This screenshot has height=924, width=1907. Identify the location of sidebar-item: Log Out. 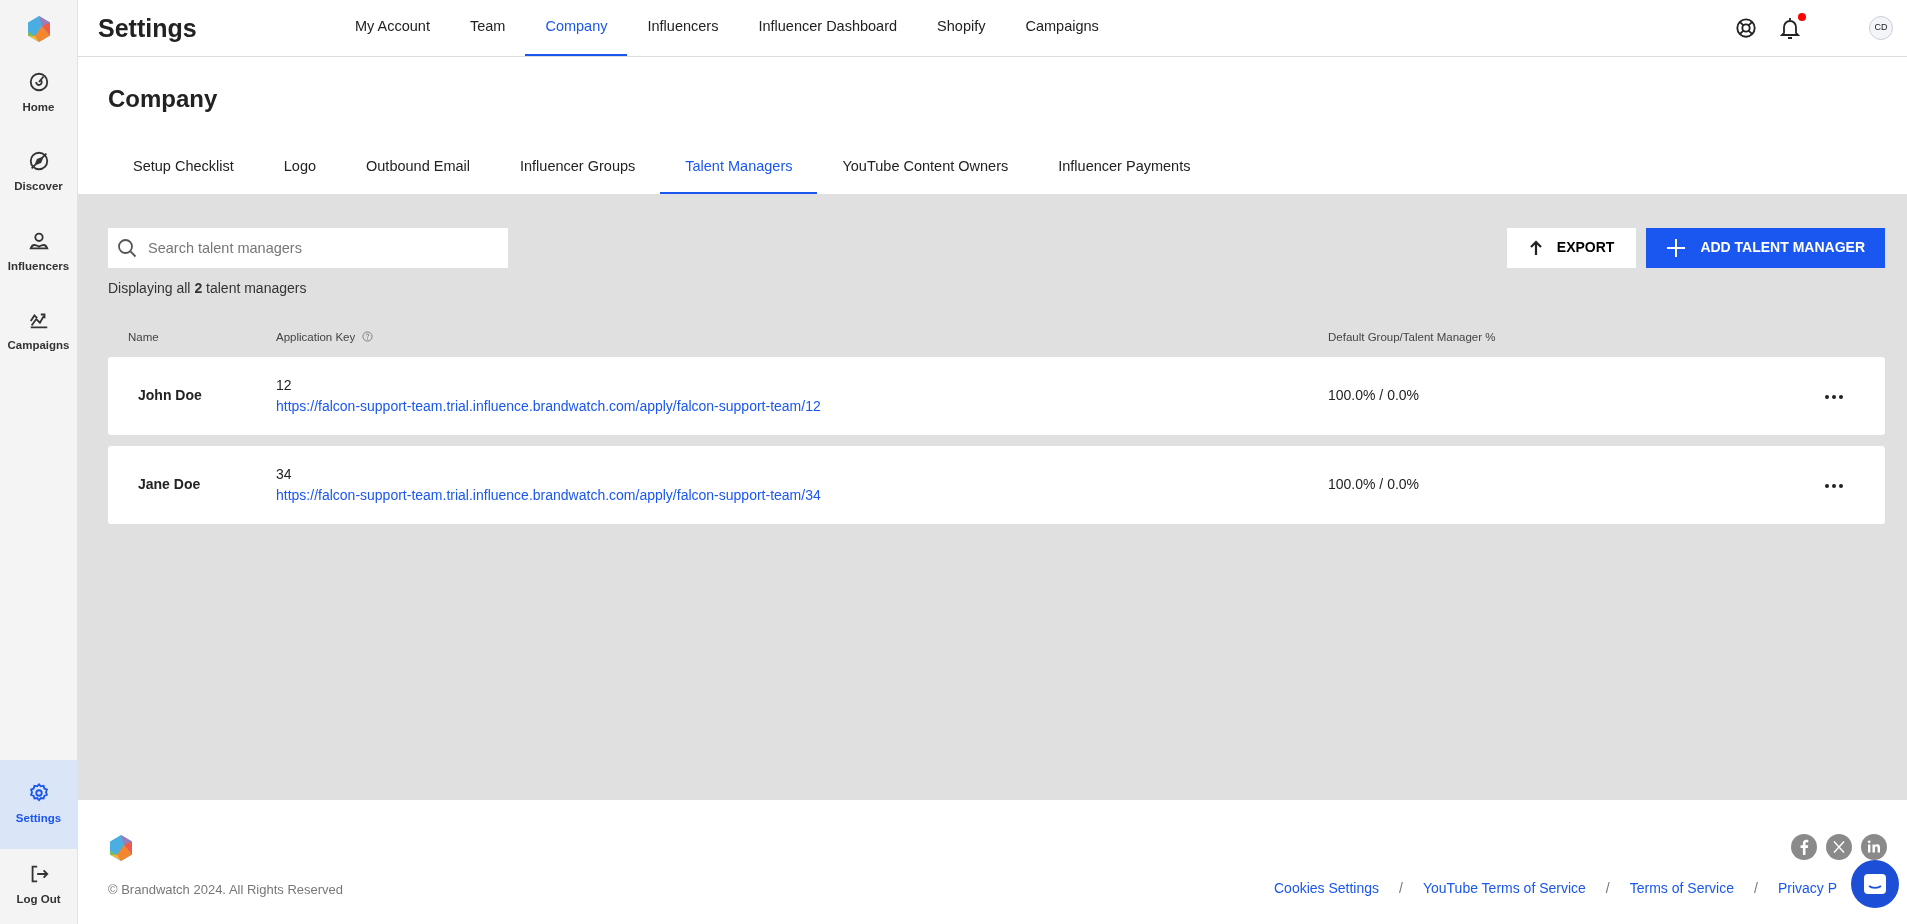
(38, 886).